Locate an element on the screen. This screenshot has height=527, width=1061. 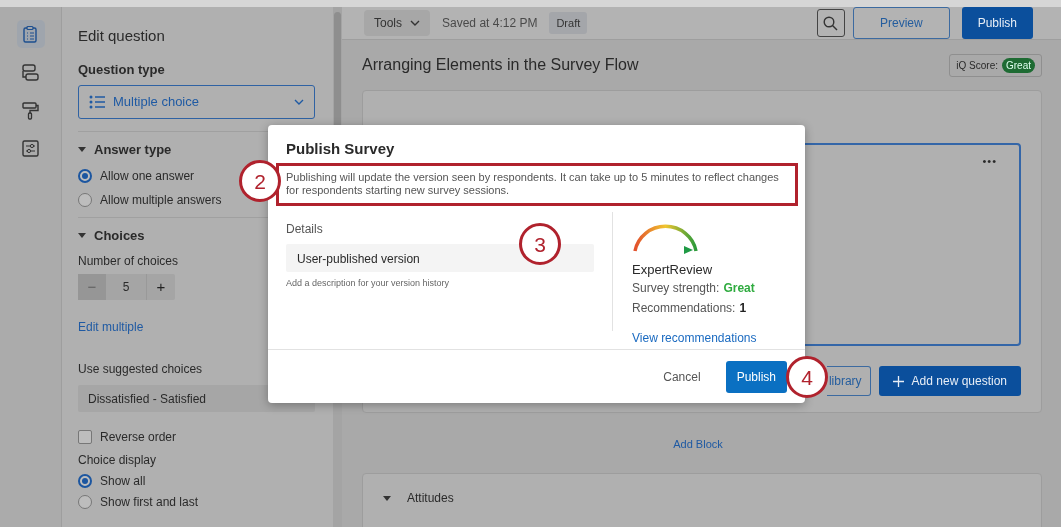
search-icon is located at coordinates (831, 23).